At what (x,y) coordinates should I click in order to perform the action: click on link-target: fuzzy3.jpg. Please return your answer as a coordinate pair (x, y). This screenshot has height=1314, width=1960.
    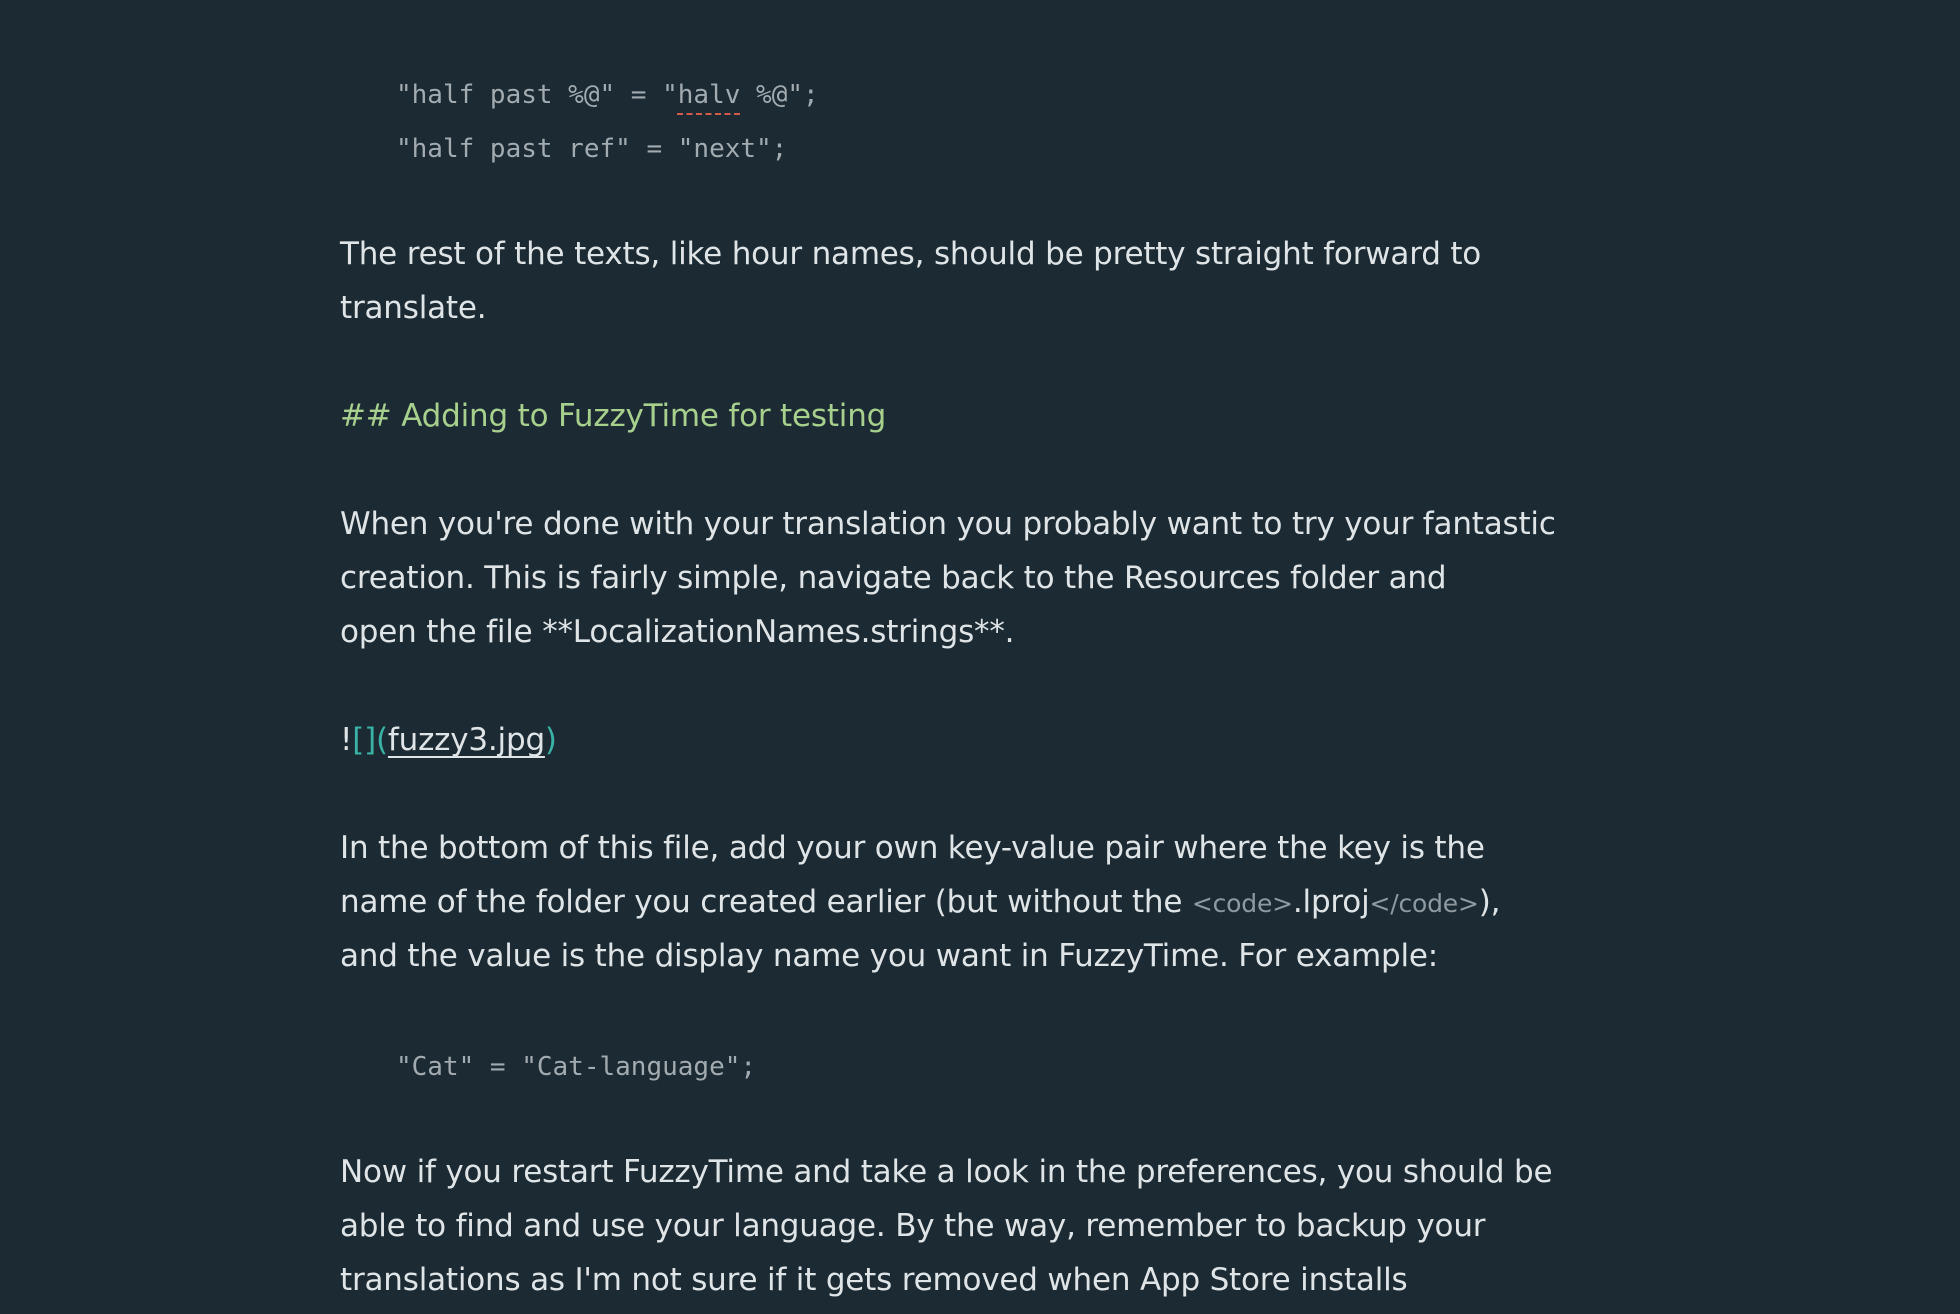
    Looking at the image, I should click on (466, 740).